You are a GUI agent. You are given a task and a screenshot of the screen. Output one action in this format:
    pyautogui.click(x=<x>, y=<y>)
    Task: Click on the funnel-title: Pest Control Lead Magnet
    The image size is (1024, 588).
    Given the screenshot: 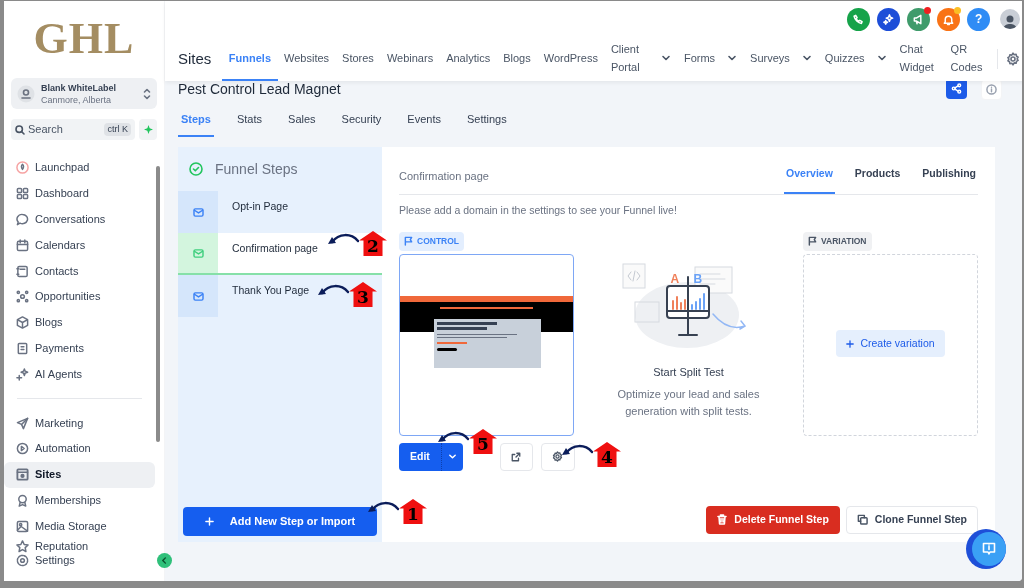 What is the action you would take?
    pyautogui.click(x=259, y=89)
    